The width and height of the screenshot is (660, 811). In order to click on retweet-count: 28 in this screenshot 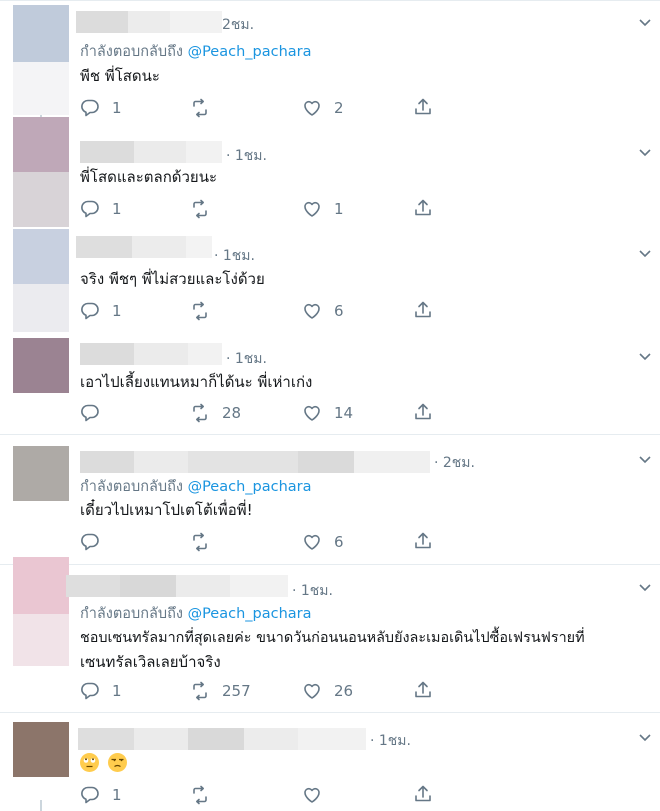, I will do `click(232, 413)`.